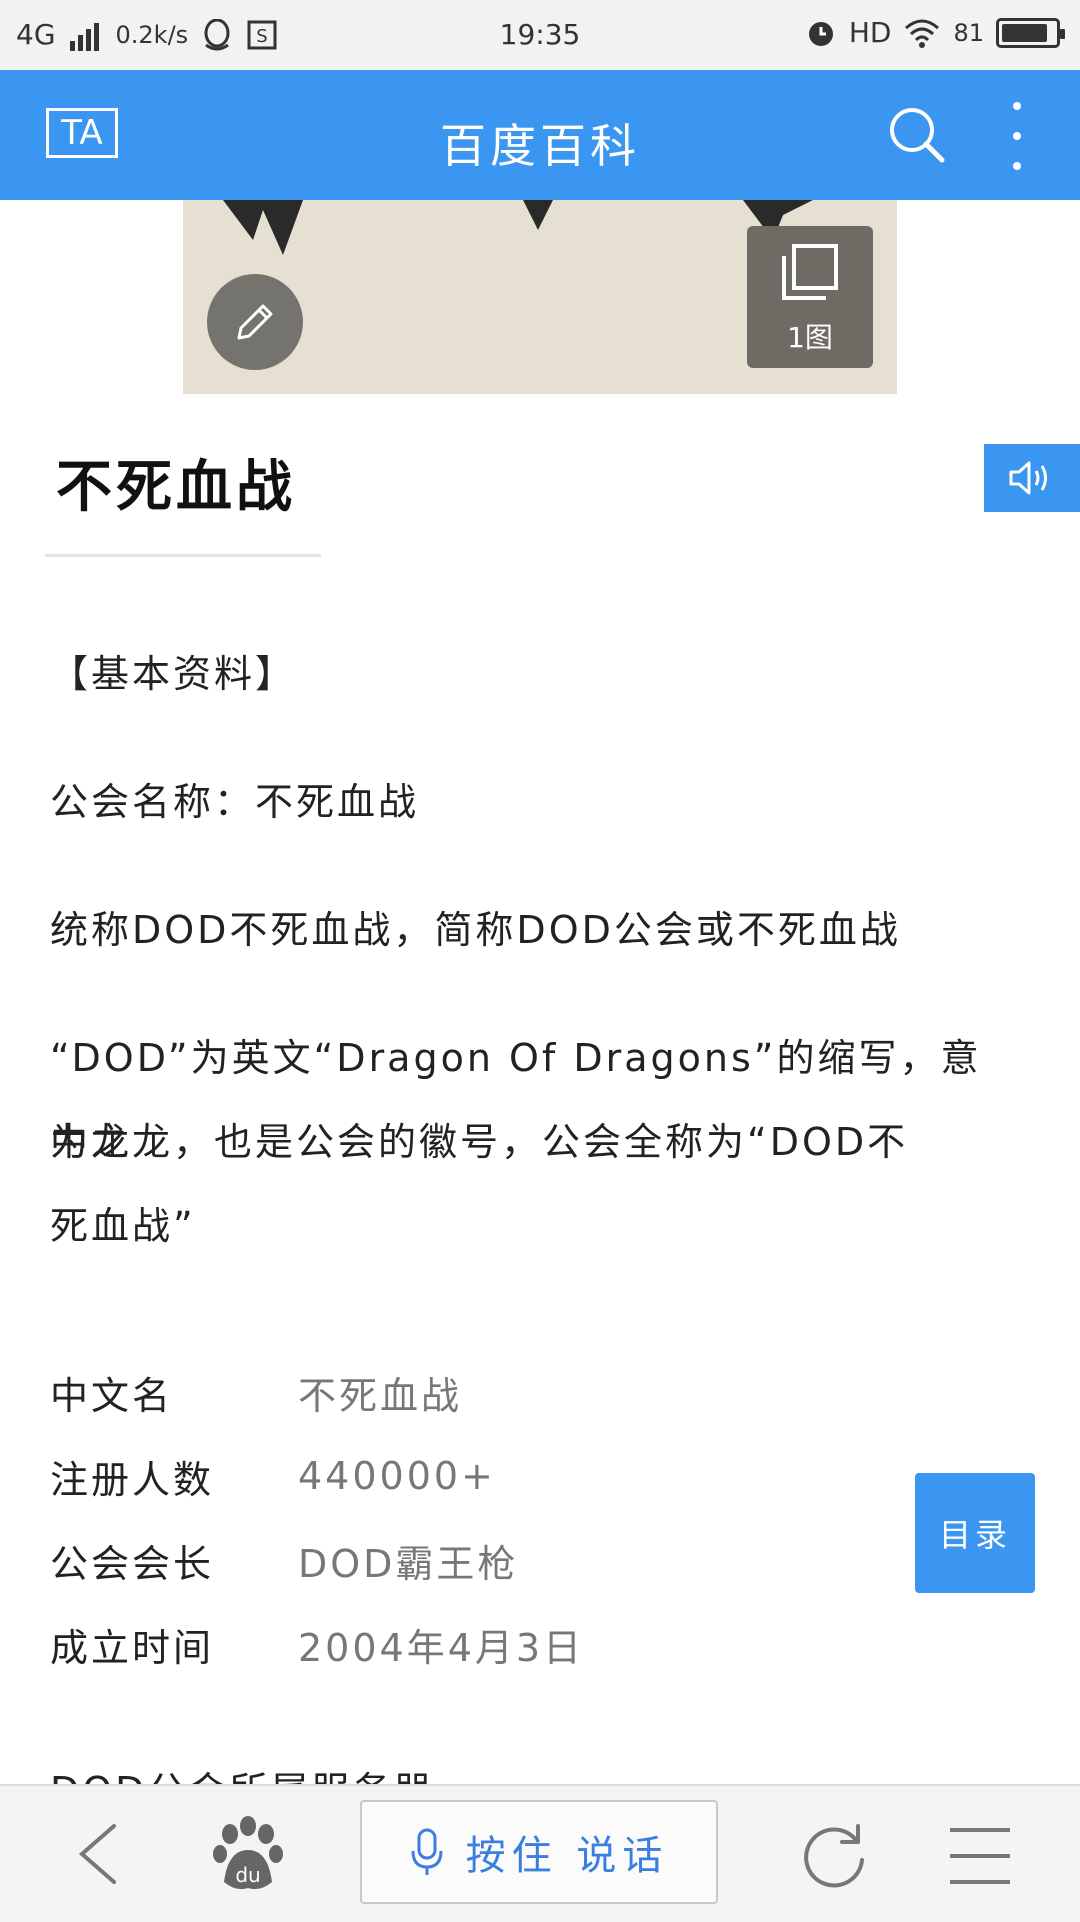 The width and height of the screenshot is (1080, 1922). I want to click on title-divider, so click(183, 555).